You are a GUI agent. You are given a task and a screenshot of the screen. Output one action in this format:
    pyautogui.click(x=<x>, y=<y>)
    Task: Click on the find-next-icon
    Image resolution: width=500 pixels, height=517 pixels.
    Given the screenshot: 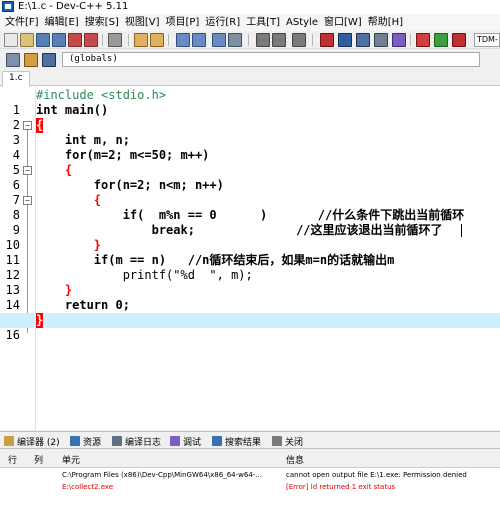 What is the action you would take?
    pyautogui.click(x=219, y=40)
    